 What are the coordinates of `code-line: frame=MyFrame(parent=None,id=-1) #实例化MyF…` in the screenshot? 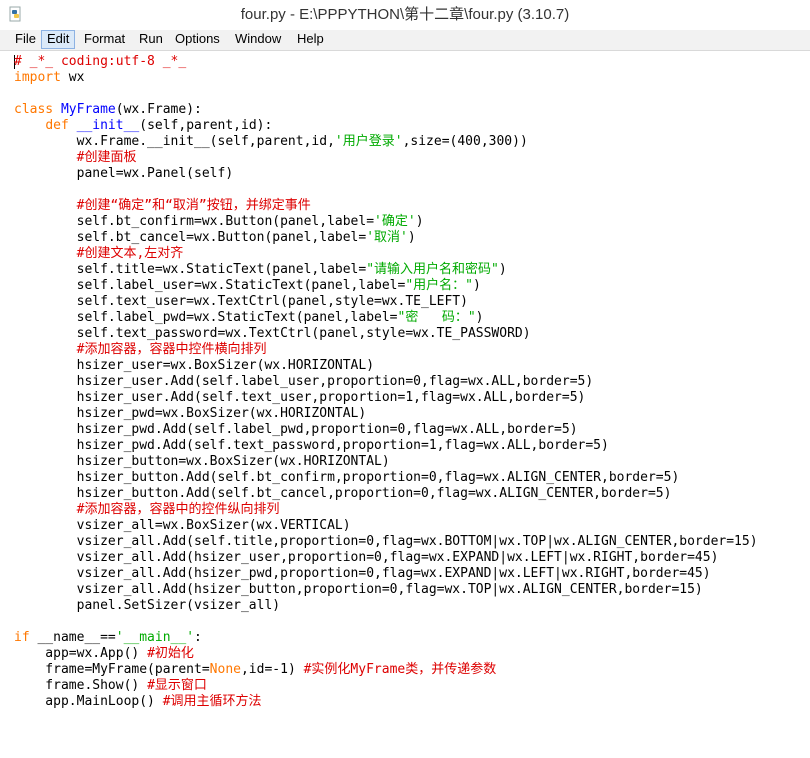 It's located at (255, 670).